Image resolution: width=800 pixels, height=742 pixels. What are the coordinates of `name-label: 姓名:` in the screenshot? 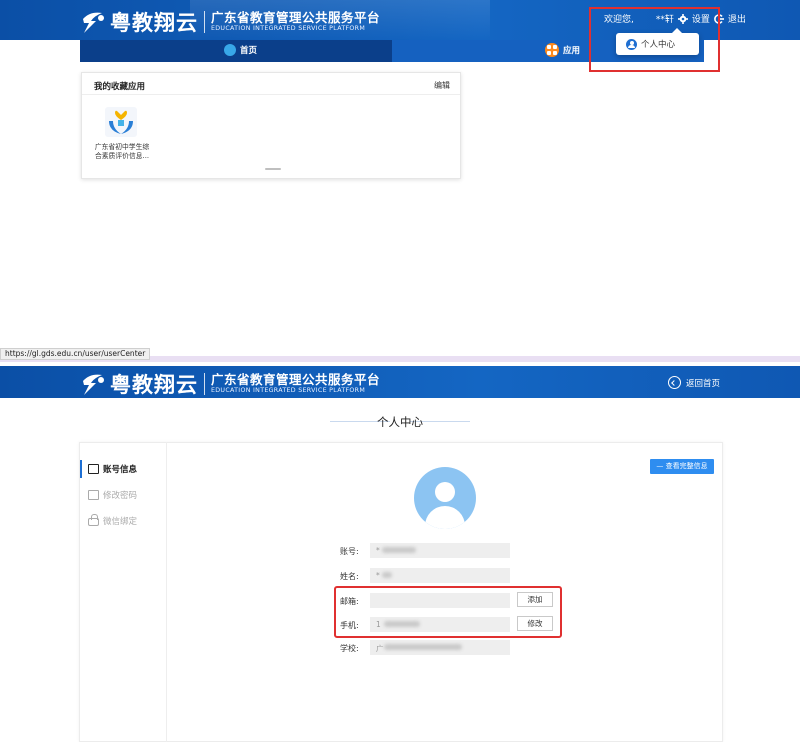 It's located at (349, 576).